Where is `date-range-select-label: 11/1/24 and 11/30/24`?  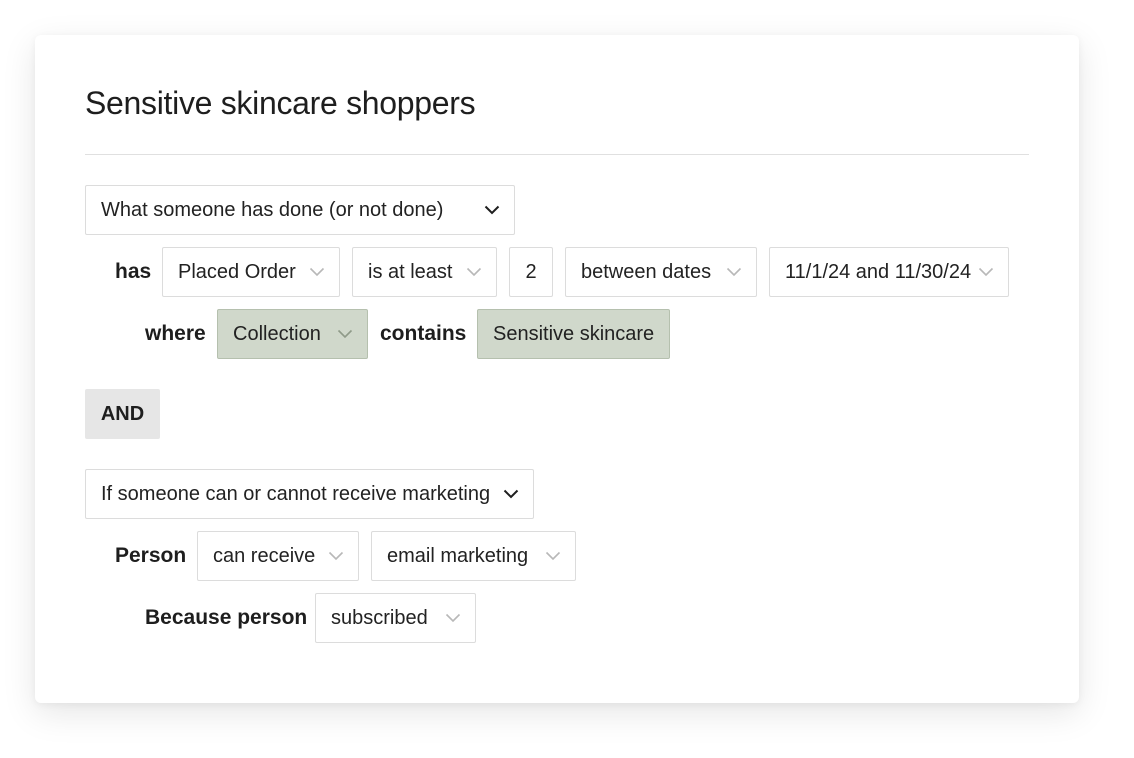 date-range-select-label: 11/1/24 and 11/30/24 is located at coordinates (878, 271).